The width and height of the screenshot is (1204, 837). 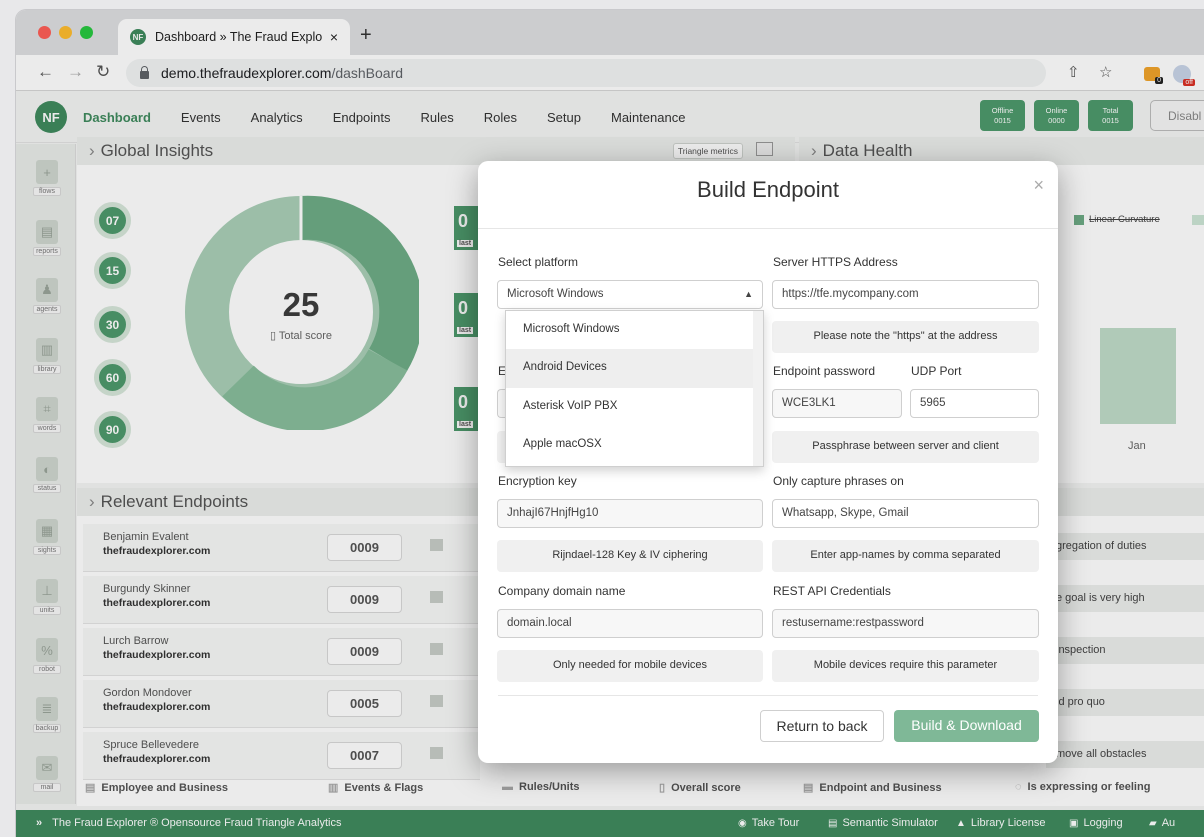 What do you see at coordinates (822, 726) in the screenshot?
I see `return-button: Return to back` at bounding box center [822, 726].